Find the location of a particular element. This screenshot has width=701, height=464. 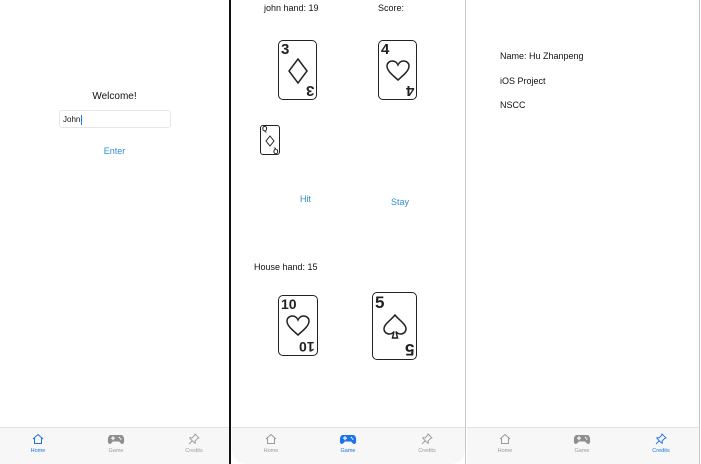

enter-button: Enter is located at coordinates (114, 151).